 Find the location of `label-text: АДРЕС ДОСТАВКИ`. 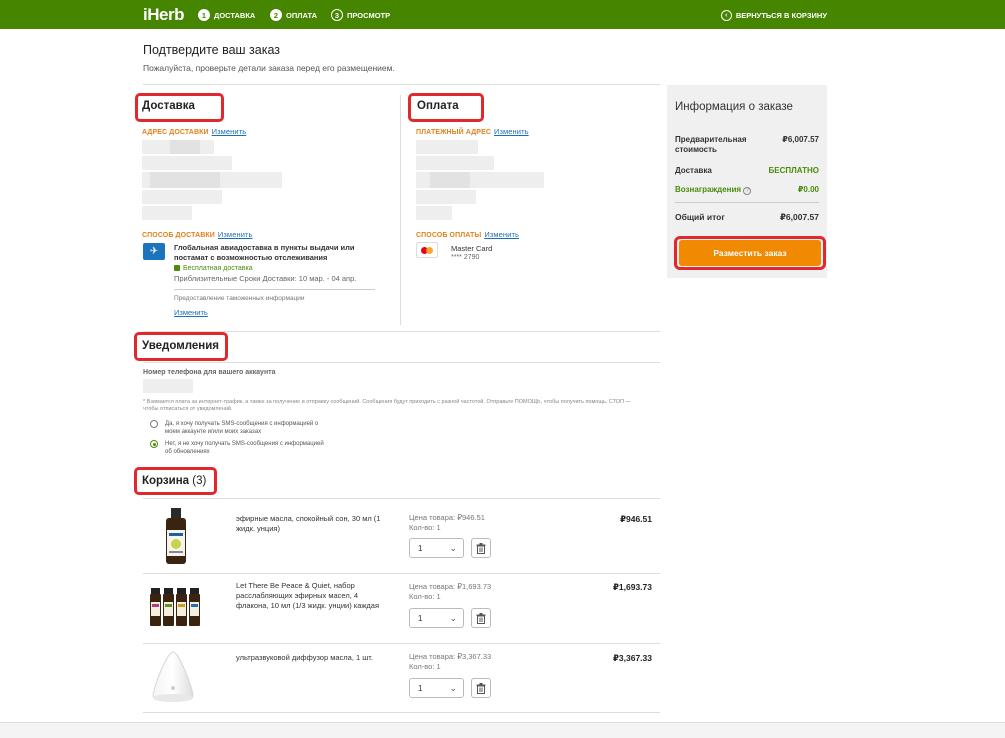

label-text: АДРЕС ДОСТАВКИ is located at coordinates (175, 132).